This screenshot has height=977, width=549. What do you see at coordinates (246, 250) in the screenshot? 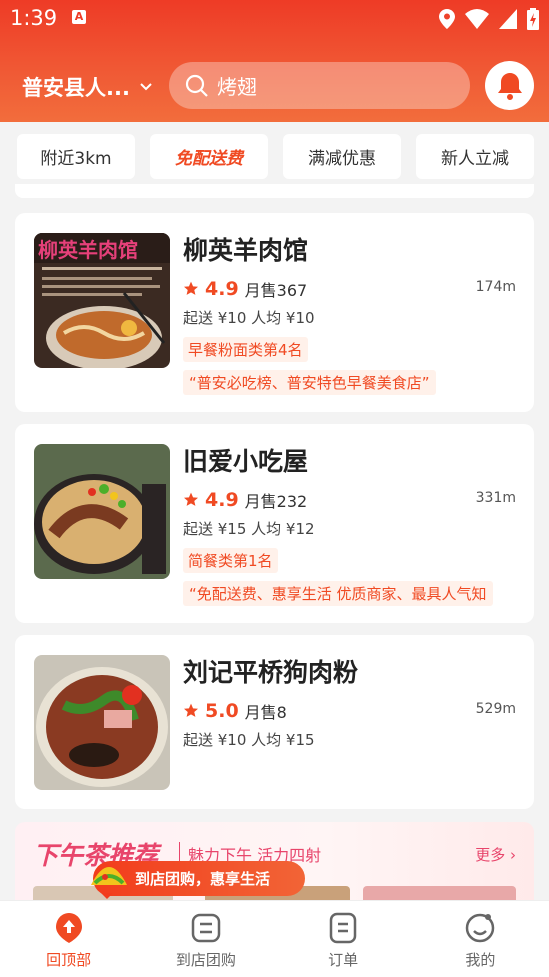
I see `store-name: 柳英羊肉馆` at bounding box center [246, 250].